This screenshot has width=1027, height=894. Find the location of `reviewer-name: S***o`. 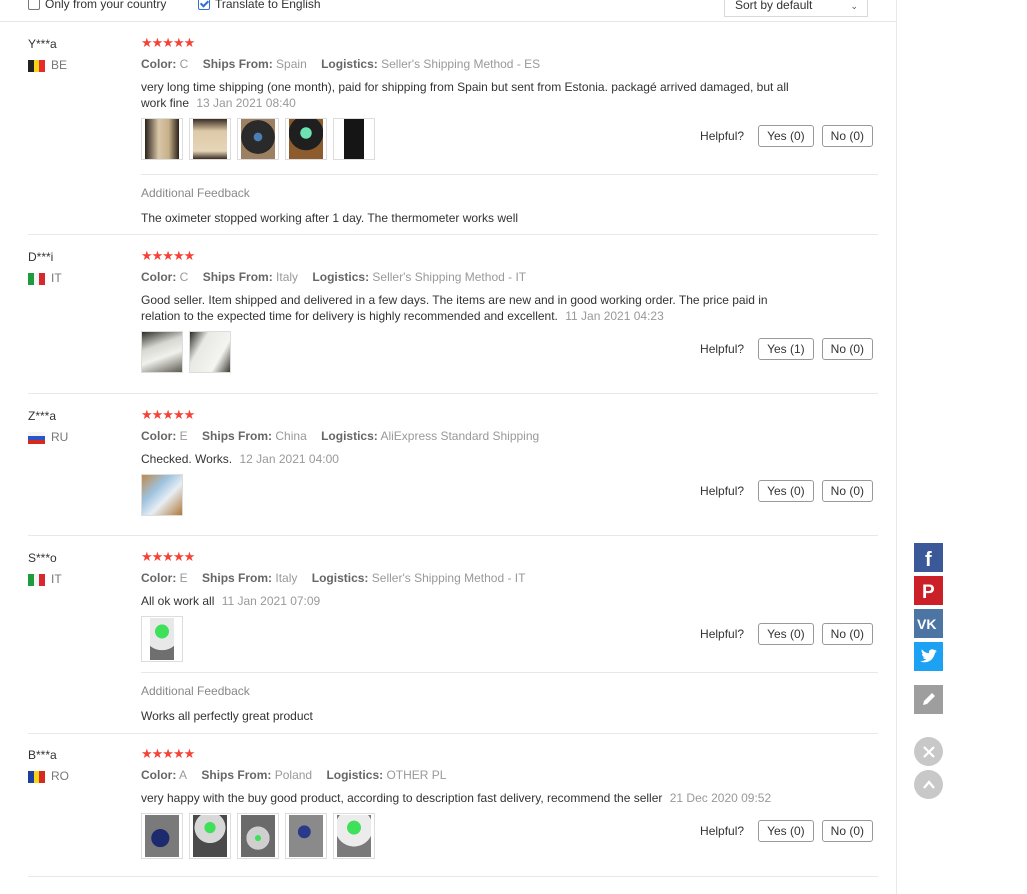

reviewer-name: S***o is located at coordinates (42, 558).